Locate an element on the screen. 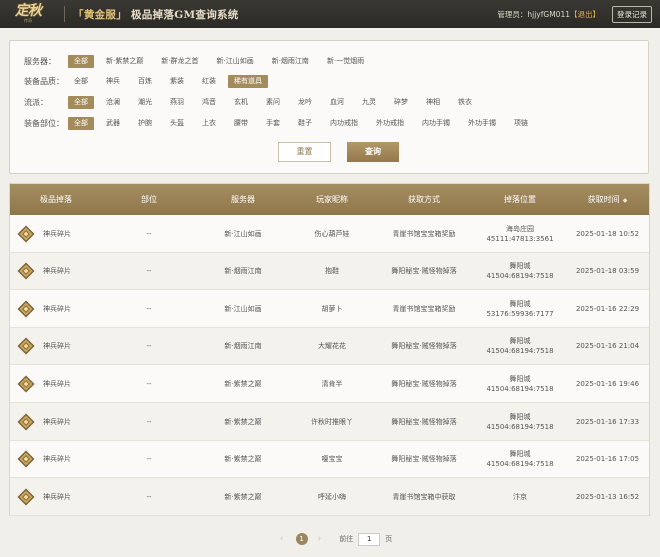 The image size is (660, 557). table-header: 极品掉落 部位 服务器 玩家昵称 获取方式 掉落位置 获取时间 ◆ is located at coordinates (329, 199).